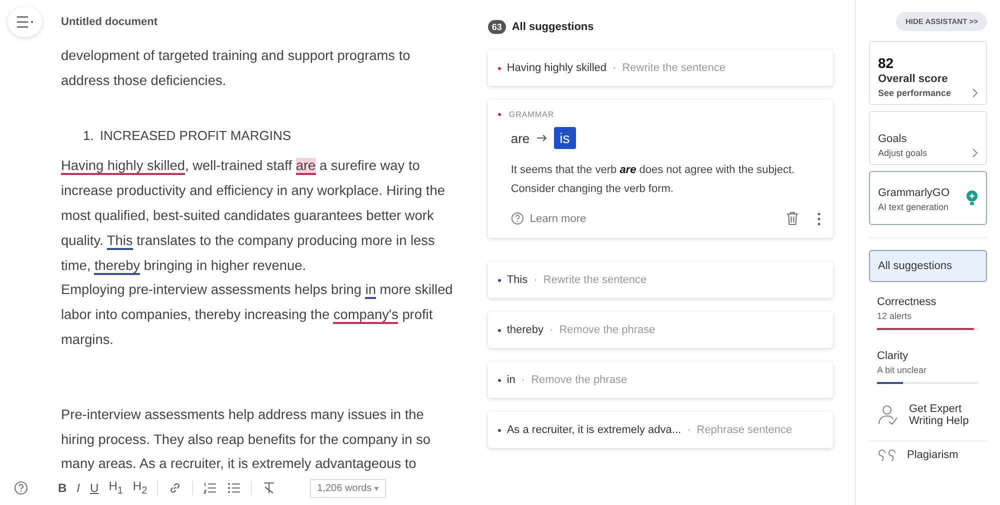 The image size is (1000, 505). What do you see at coordinates (907, 302) in the screenshot?
I see `category-label: Correctness` at bounding box center [907, 302].